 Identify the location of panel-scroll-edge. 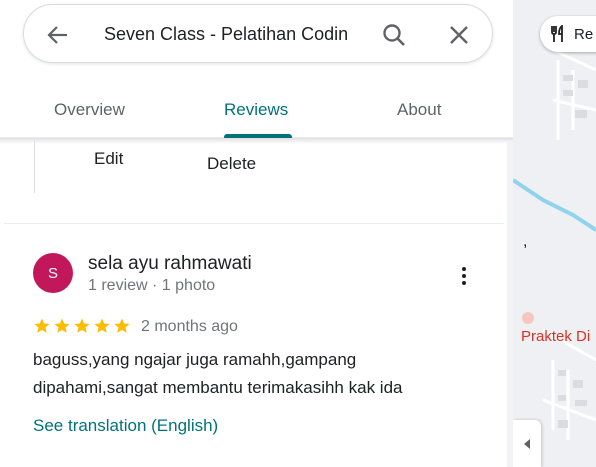
(510, 304).